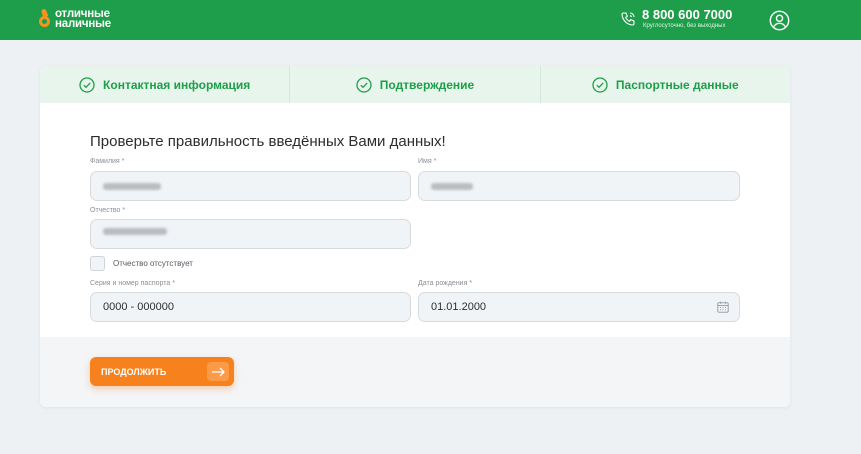  Describe the element at coordinates (134, 371) in the screenshot. I see `continue-label: ПРОДОЛЖИТЬ` at that location.